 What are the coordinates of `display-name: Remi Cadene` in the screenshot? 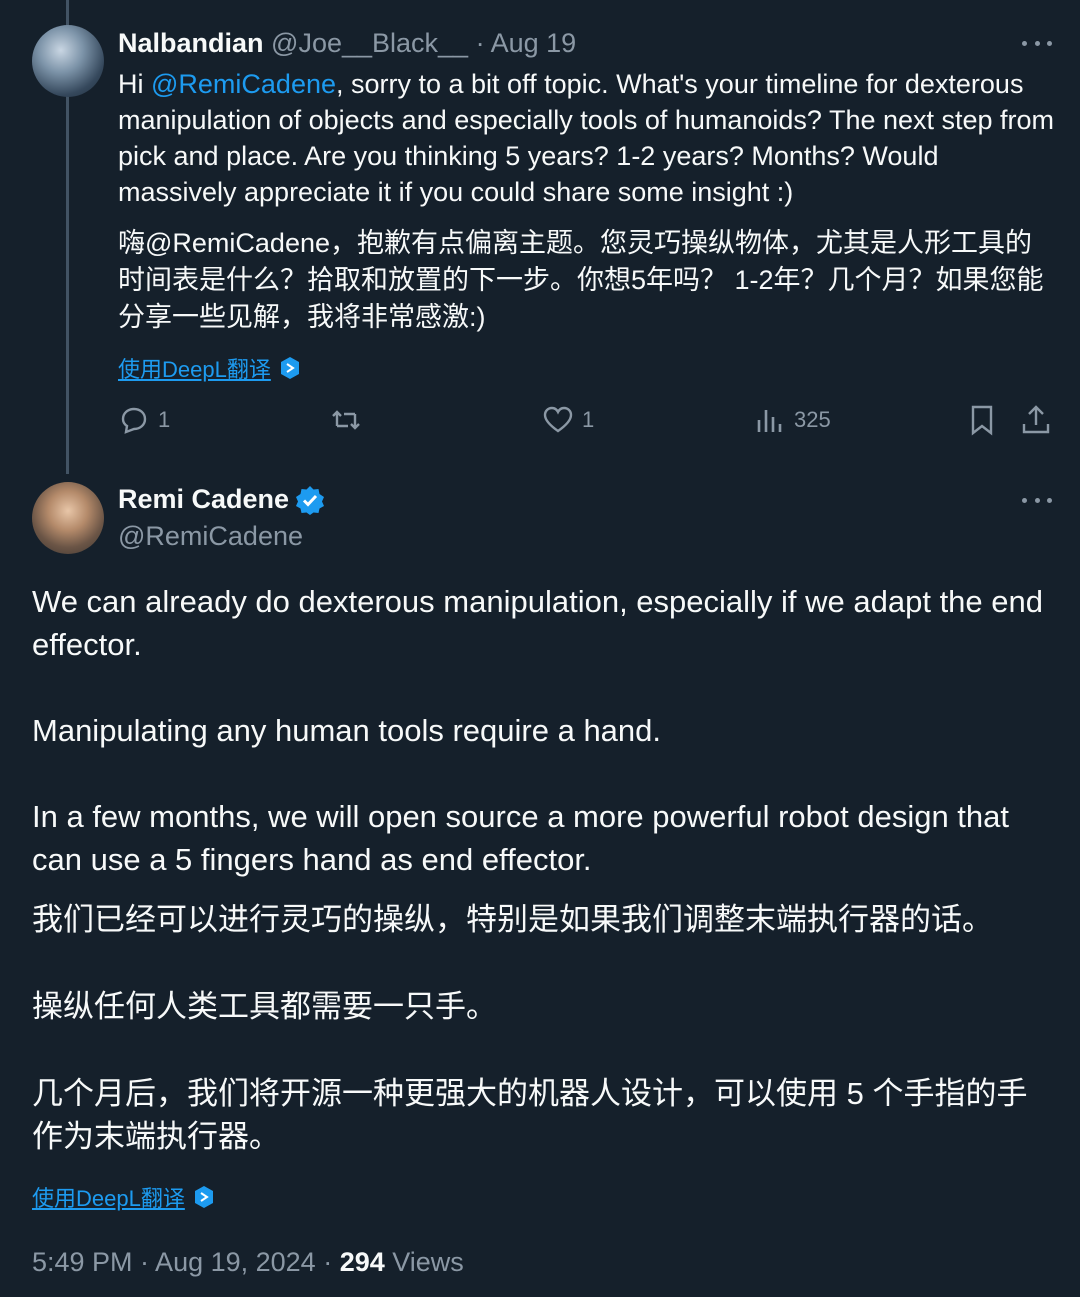 It's located at (203, 499).